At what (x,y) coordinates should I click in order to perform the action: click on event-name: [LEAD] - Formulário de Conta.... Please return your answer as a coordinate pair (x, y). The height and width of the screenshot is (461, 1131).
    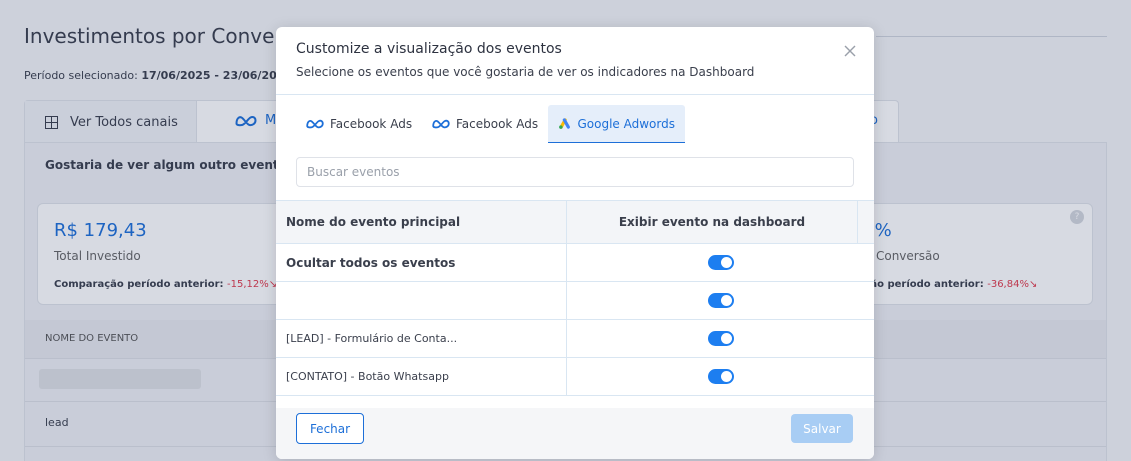
    Looking at the image, I should click on (421, 338).